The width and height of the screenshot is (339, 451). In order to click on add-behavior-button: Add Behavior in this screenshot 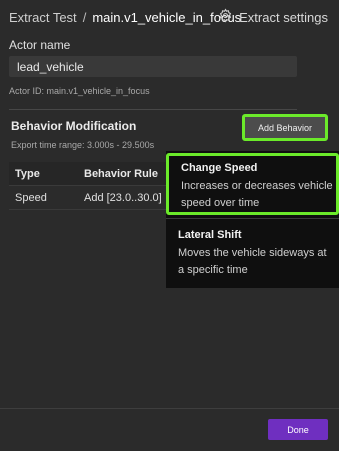, I will do `click(285, 127)`.